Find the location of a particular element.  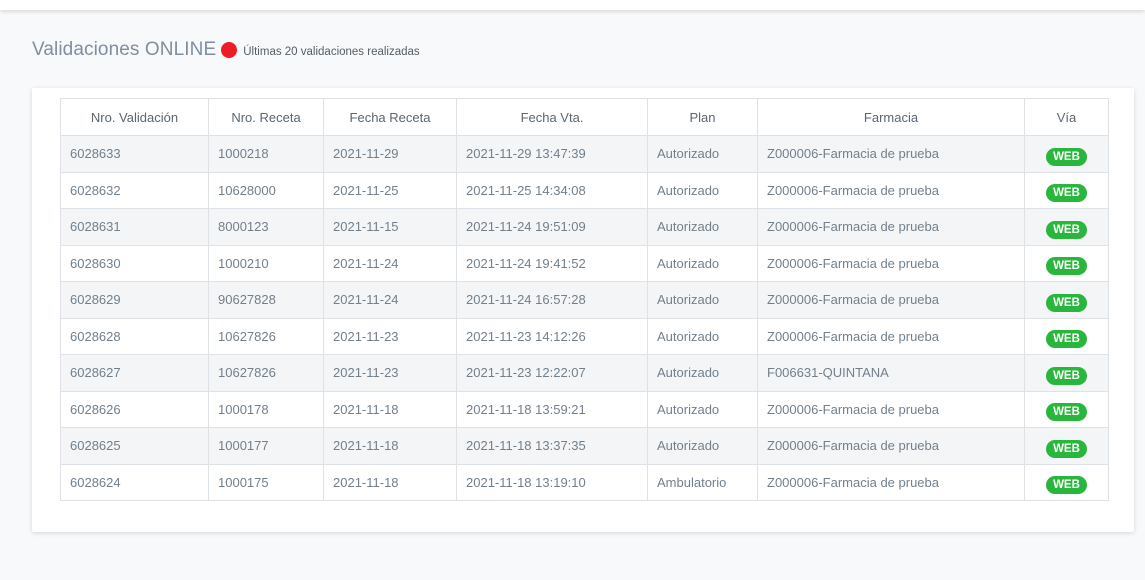

cell-nro-validacion: 6028624 is located at coordinates (134, 482).